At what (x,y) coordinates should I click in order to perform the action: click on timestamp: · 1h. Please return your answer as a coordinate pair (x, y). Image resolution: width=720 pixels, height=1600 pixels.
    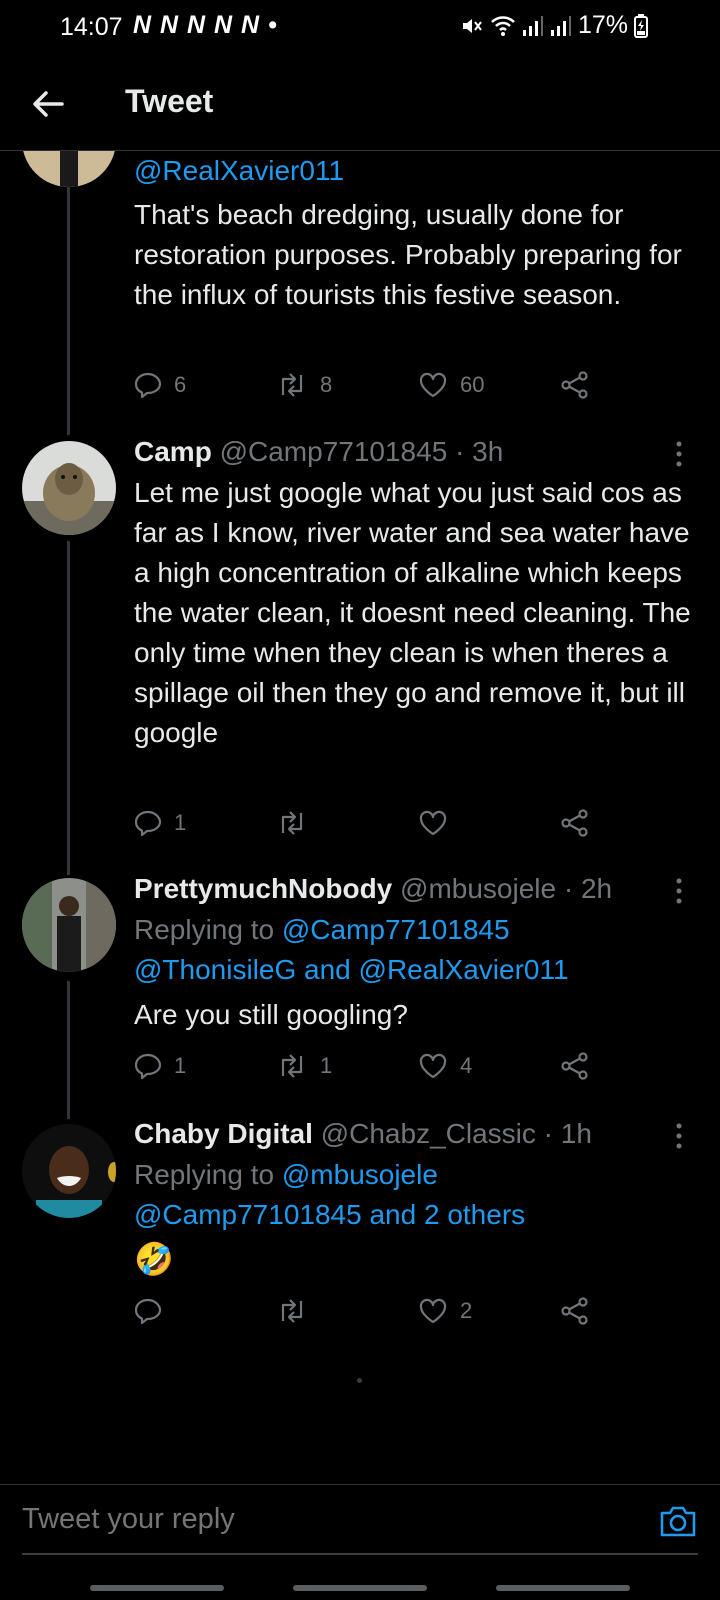
    Looking at the image, I should click on (567, 1133).